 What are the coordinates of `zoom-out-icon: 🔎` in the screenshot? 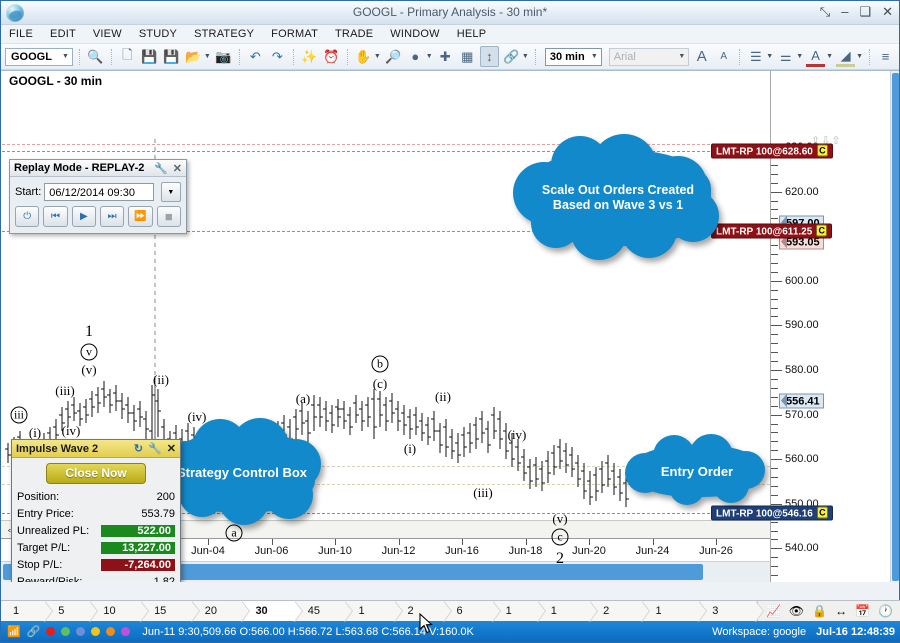 It's located at (393, 56).